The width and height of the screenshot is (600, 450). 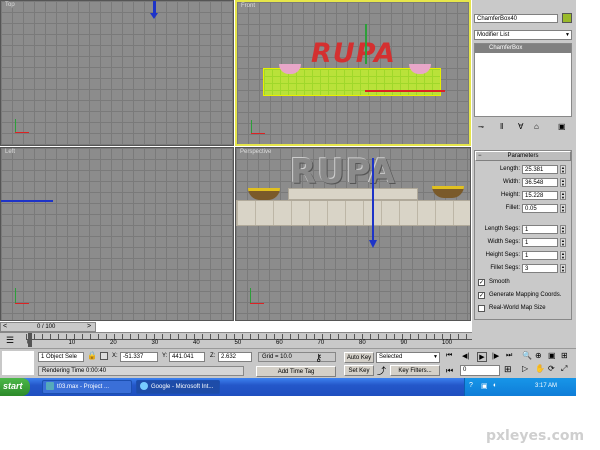 What do you see at coordinates (525, 368) in the screenshot?
I see `field-of-view-icon: ▷` at bounding box center [525, 368].